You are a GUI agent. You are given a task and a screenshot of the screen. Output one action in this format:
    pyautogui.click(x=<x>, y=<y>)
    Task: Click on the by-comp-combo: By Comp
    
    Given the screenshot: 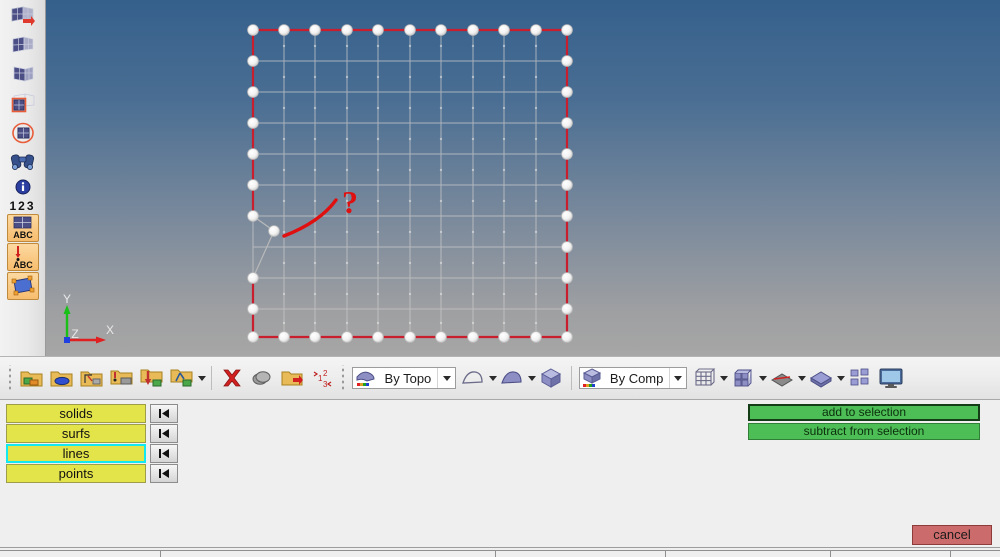 What is the action you would take?
    pyautogui.click(x=633, y=378)
    